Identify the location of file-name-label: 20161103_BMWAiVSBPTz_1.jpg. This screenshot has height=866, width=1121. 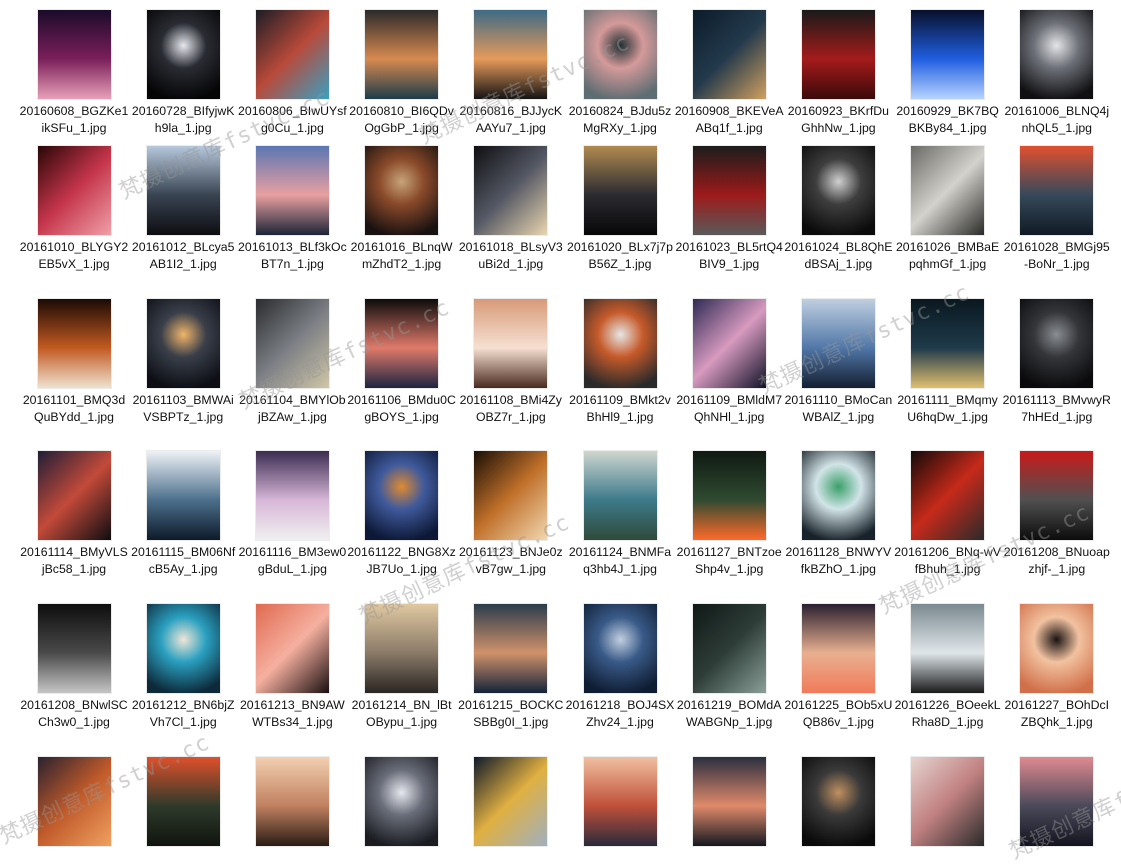
(183, 408).